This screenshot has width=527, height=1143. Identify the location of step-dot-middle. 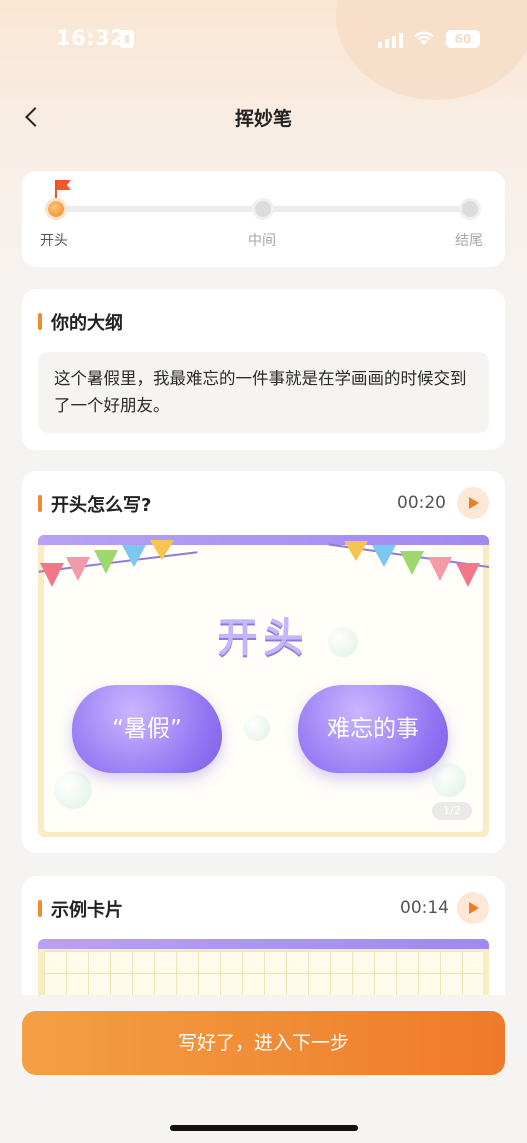
(263, 209).